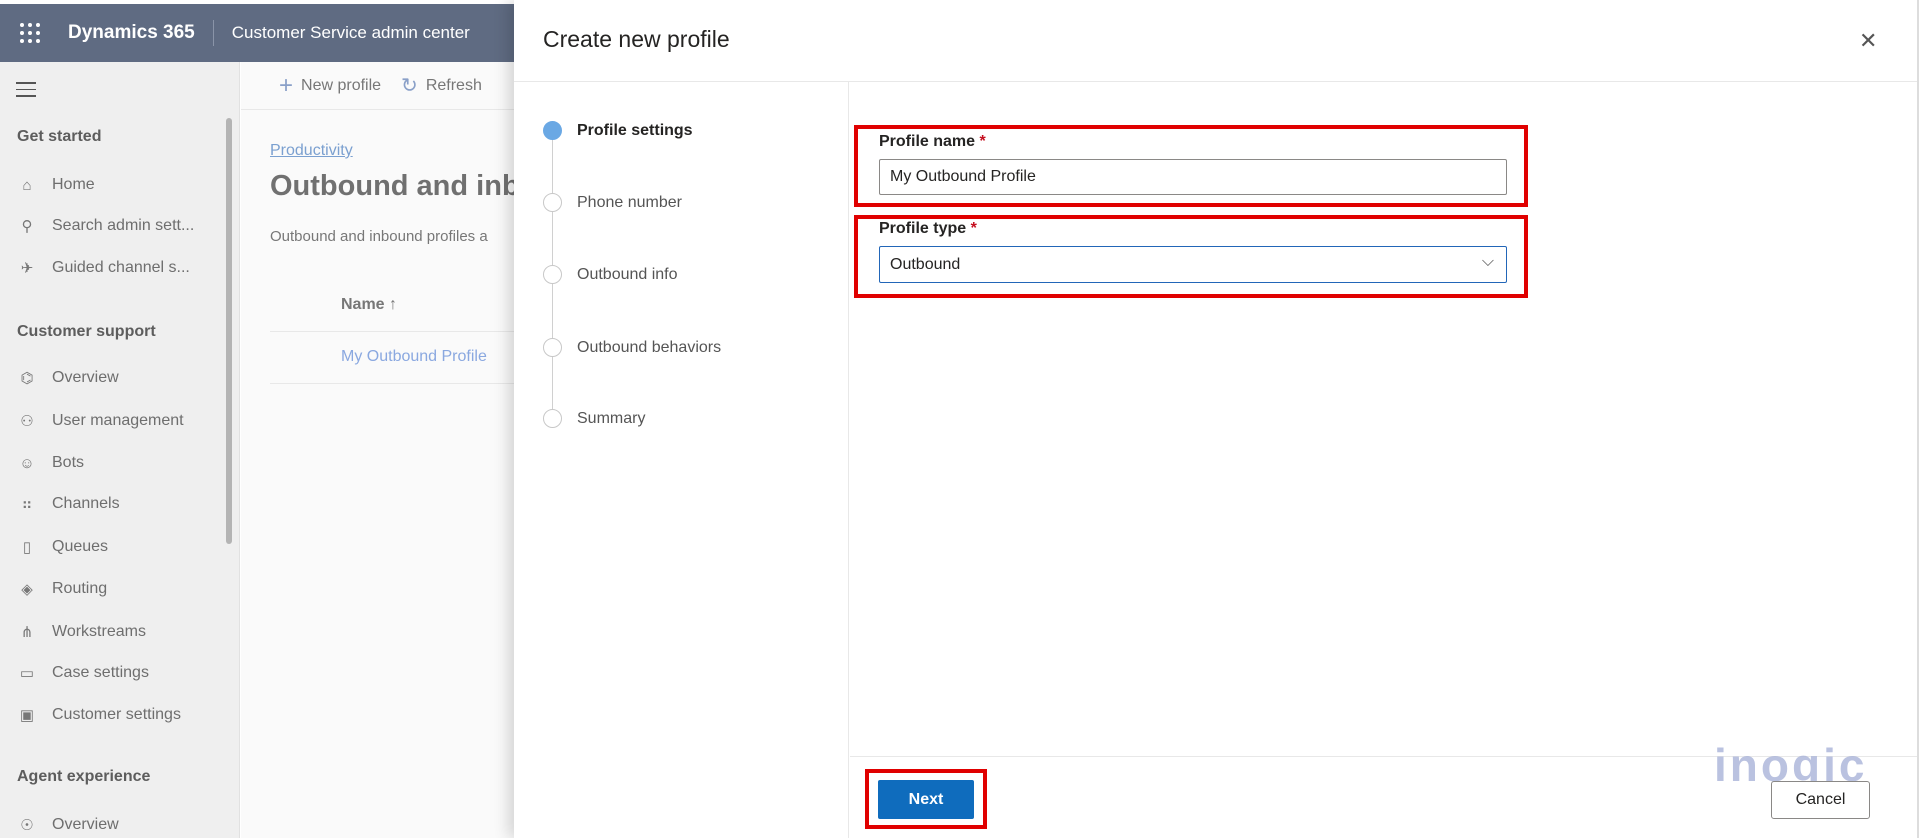 The image size is (1919, 838). What do you see at coordinates (932, 141) in the screenshot?
I see `profile-name-label: Profile name *` at bounding box center [932, 141].